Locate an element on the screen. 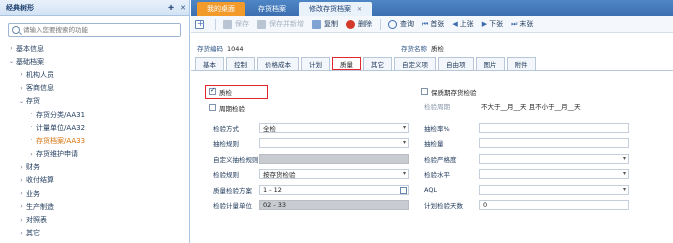  form-field: 按存货检验 ▾ is located at coordinates (334, 174).